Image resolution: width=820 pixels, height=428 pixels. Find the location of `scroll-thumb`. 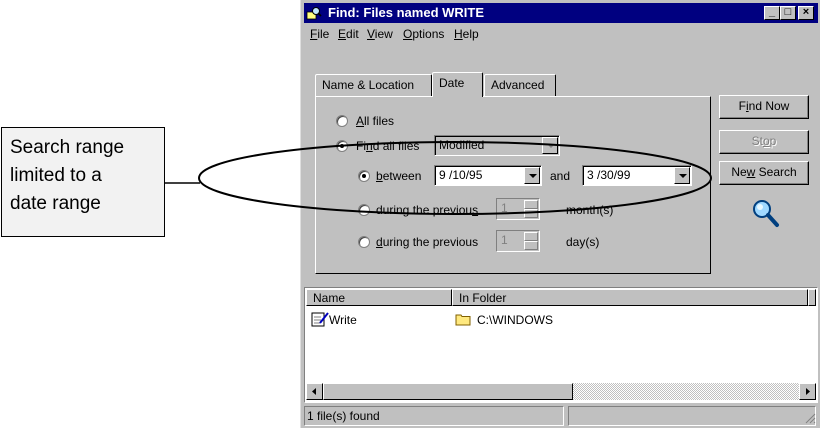

scroll-thumb is located at coordinates (448, 391).